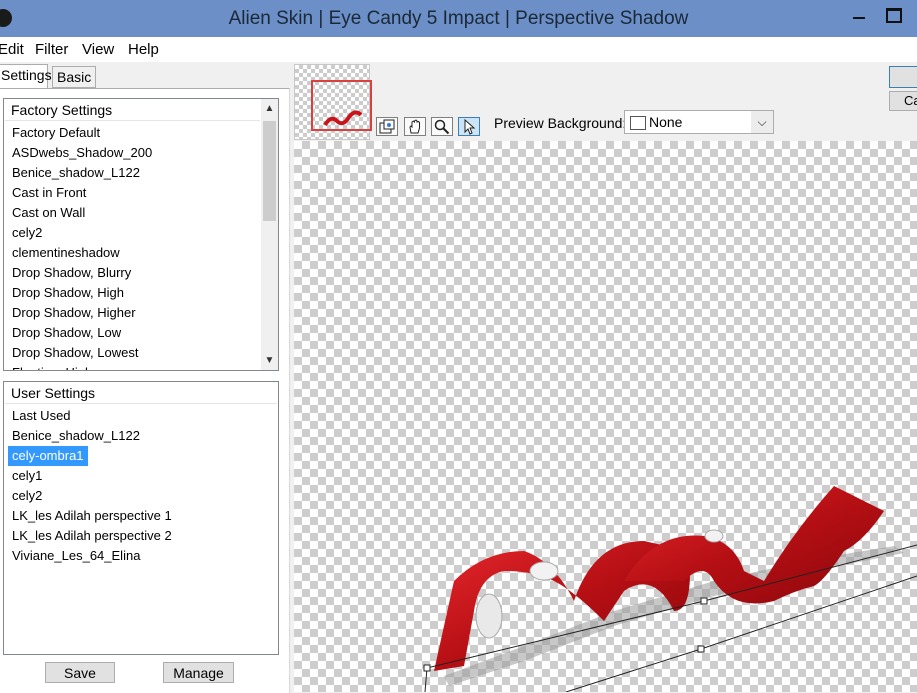  I want to click on list-item-selected: cely-ombra1, so click(48, 456).